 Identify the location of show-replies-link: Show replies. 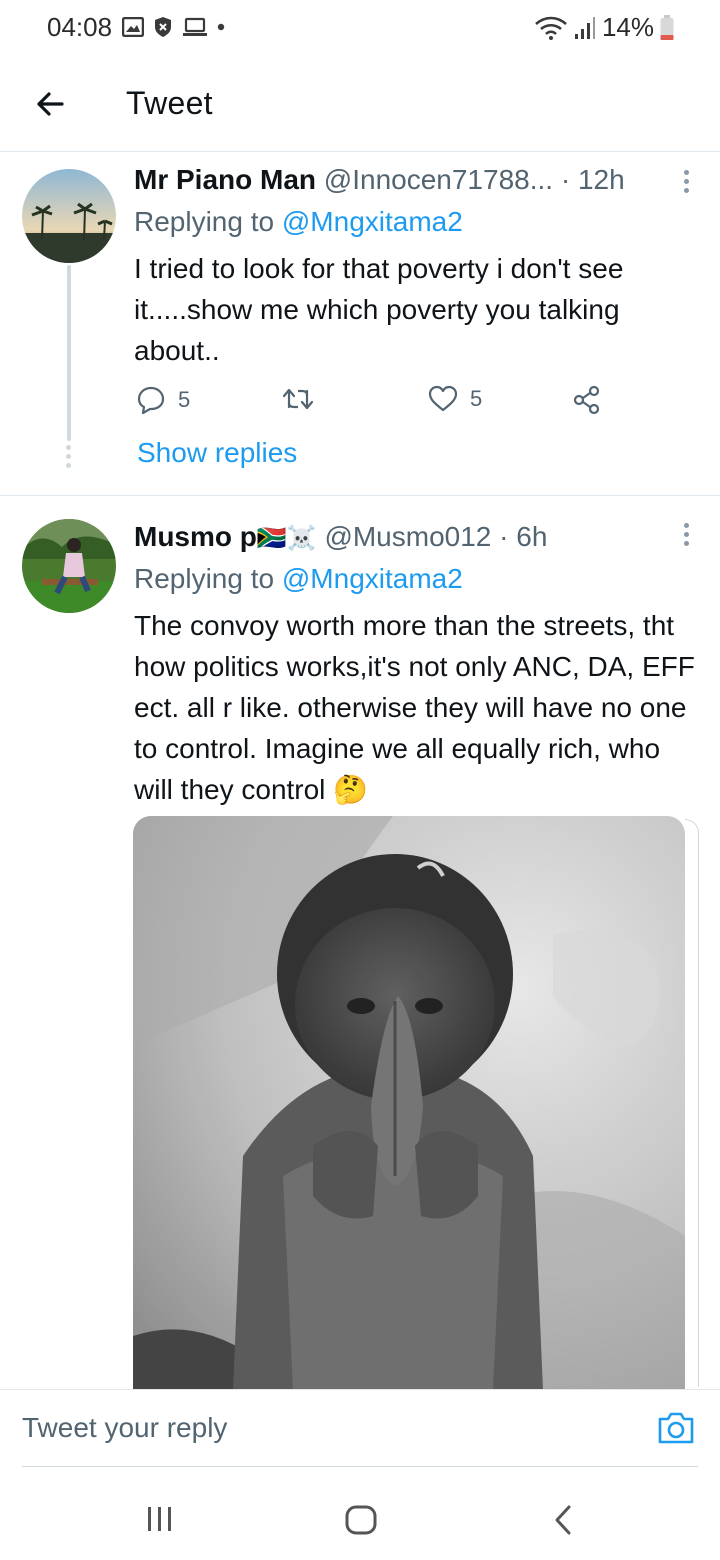
(217, 453).